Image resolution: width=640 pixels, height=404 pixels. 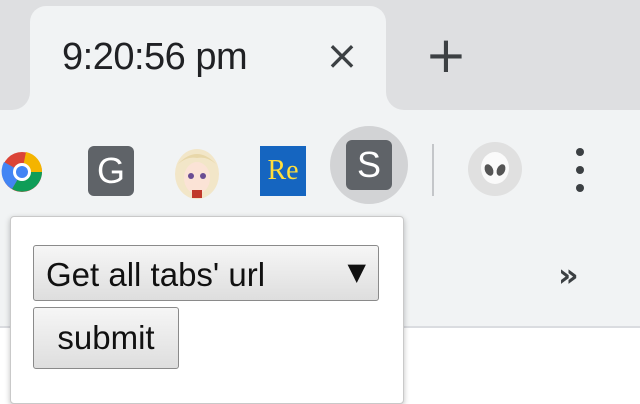 What do you see at coordinates (581, 172) in the screenshot?
I see `three-dots-menu-icon` at bounding box center [581, 172].